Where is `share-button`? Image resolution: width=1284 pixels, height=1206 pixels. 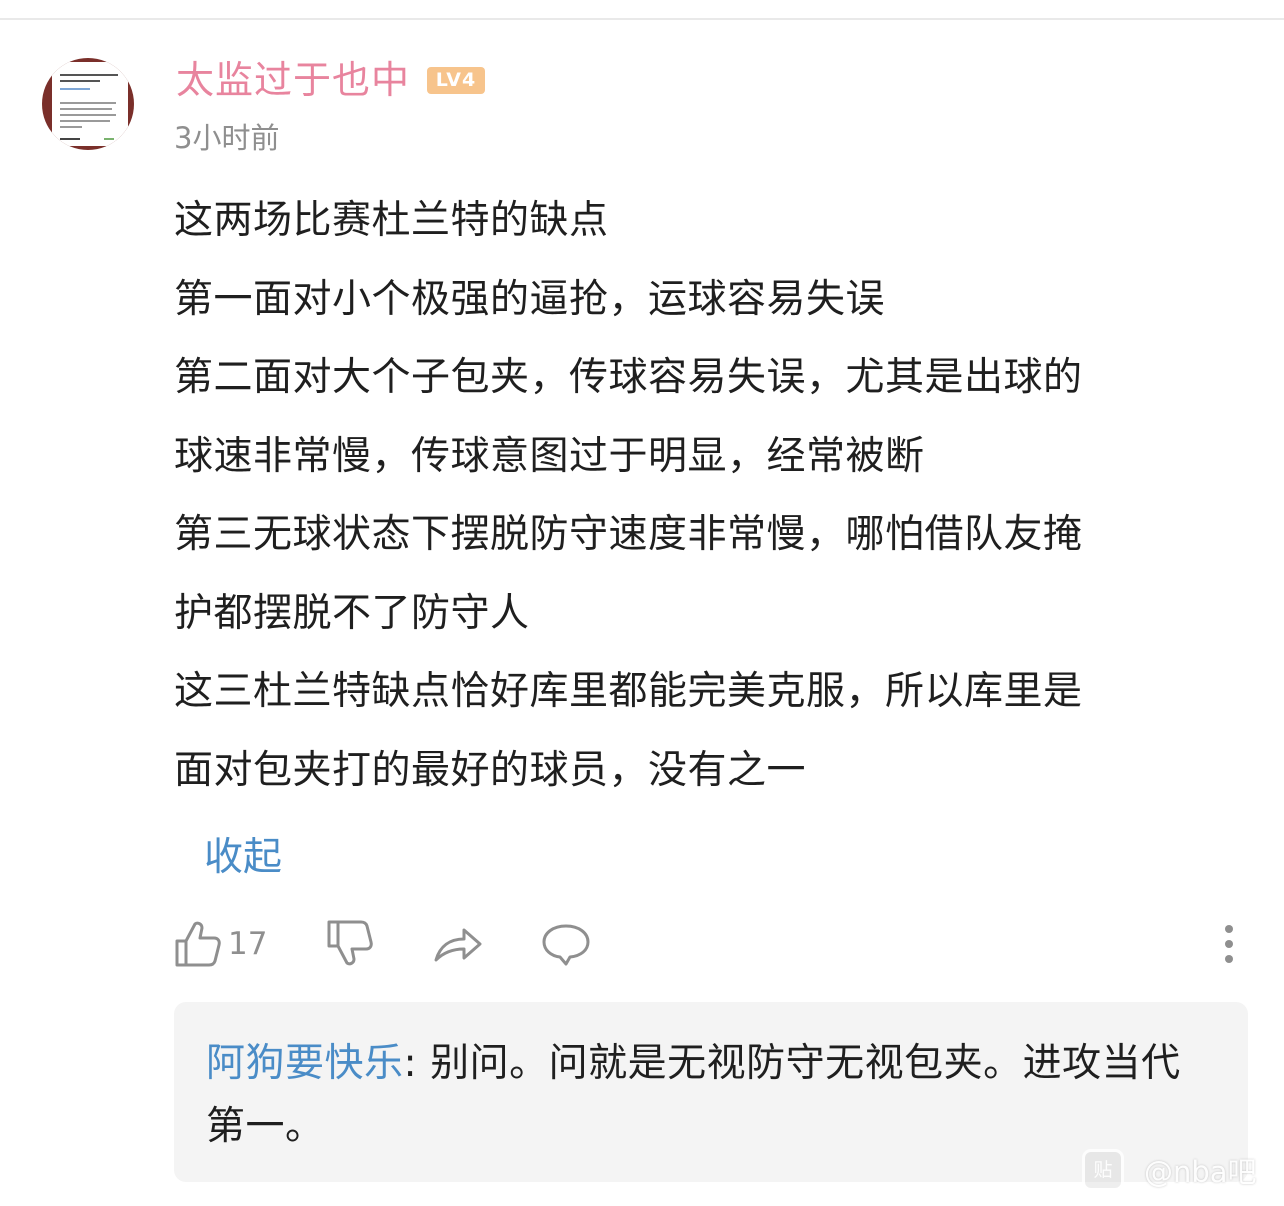
share-button is located at coordinates (458, 944).